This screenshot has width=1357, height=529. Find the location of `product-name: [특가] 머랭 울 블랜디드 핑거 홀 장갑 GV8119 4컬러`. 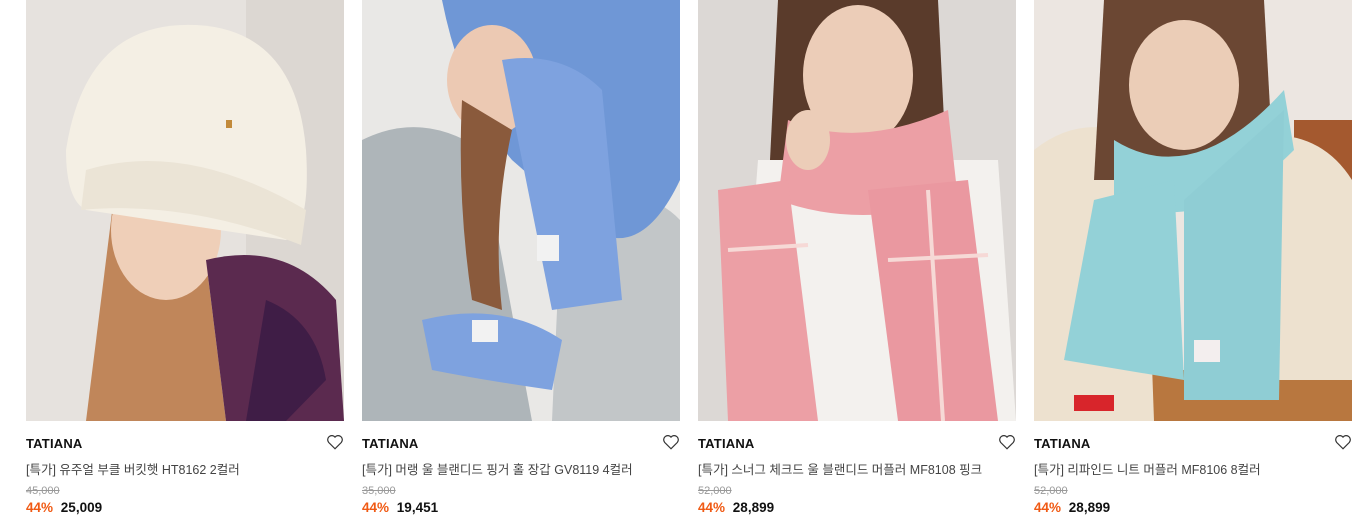

product-name: [특가] 머랭 울 블랜디드 핑거 홀 장갑 GV8119 4컬러 is located at coordinates (497, 468).